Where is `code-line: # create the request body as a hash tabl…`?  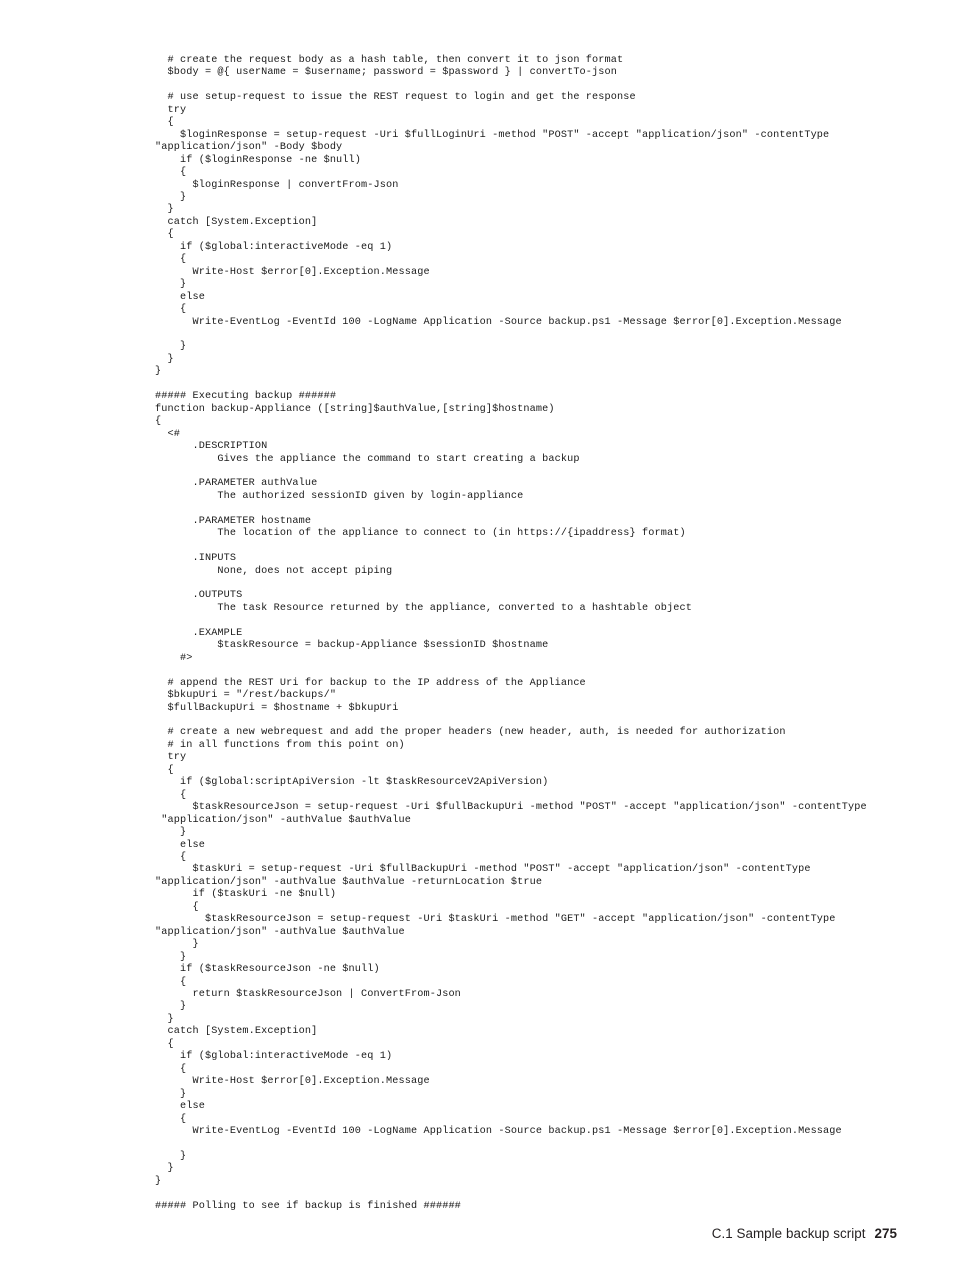 code-line: # create the request body as a hash tabl… is located at coordinates (389, 60).